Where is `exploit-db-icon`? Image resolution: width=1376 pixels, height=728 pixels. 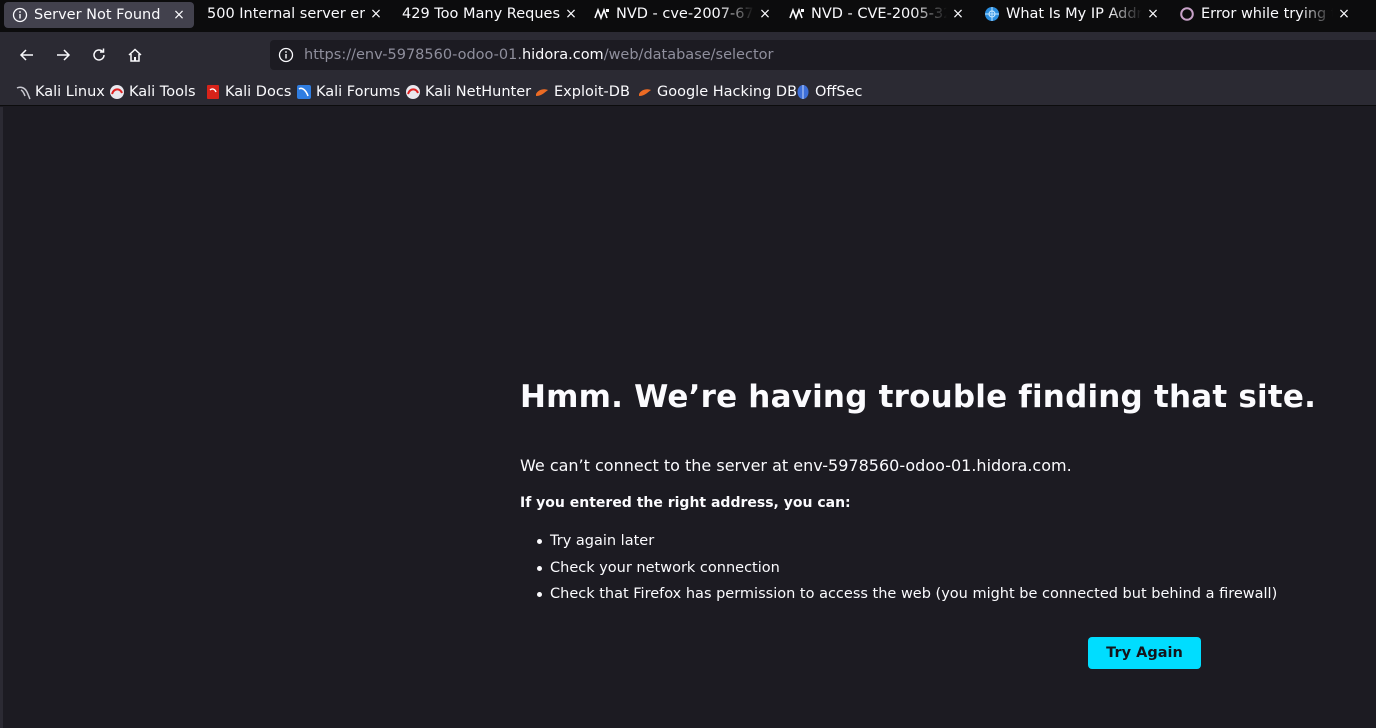
exploit-db-icon is located at coordinates (542, 92).